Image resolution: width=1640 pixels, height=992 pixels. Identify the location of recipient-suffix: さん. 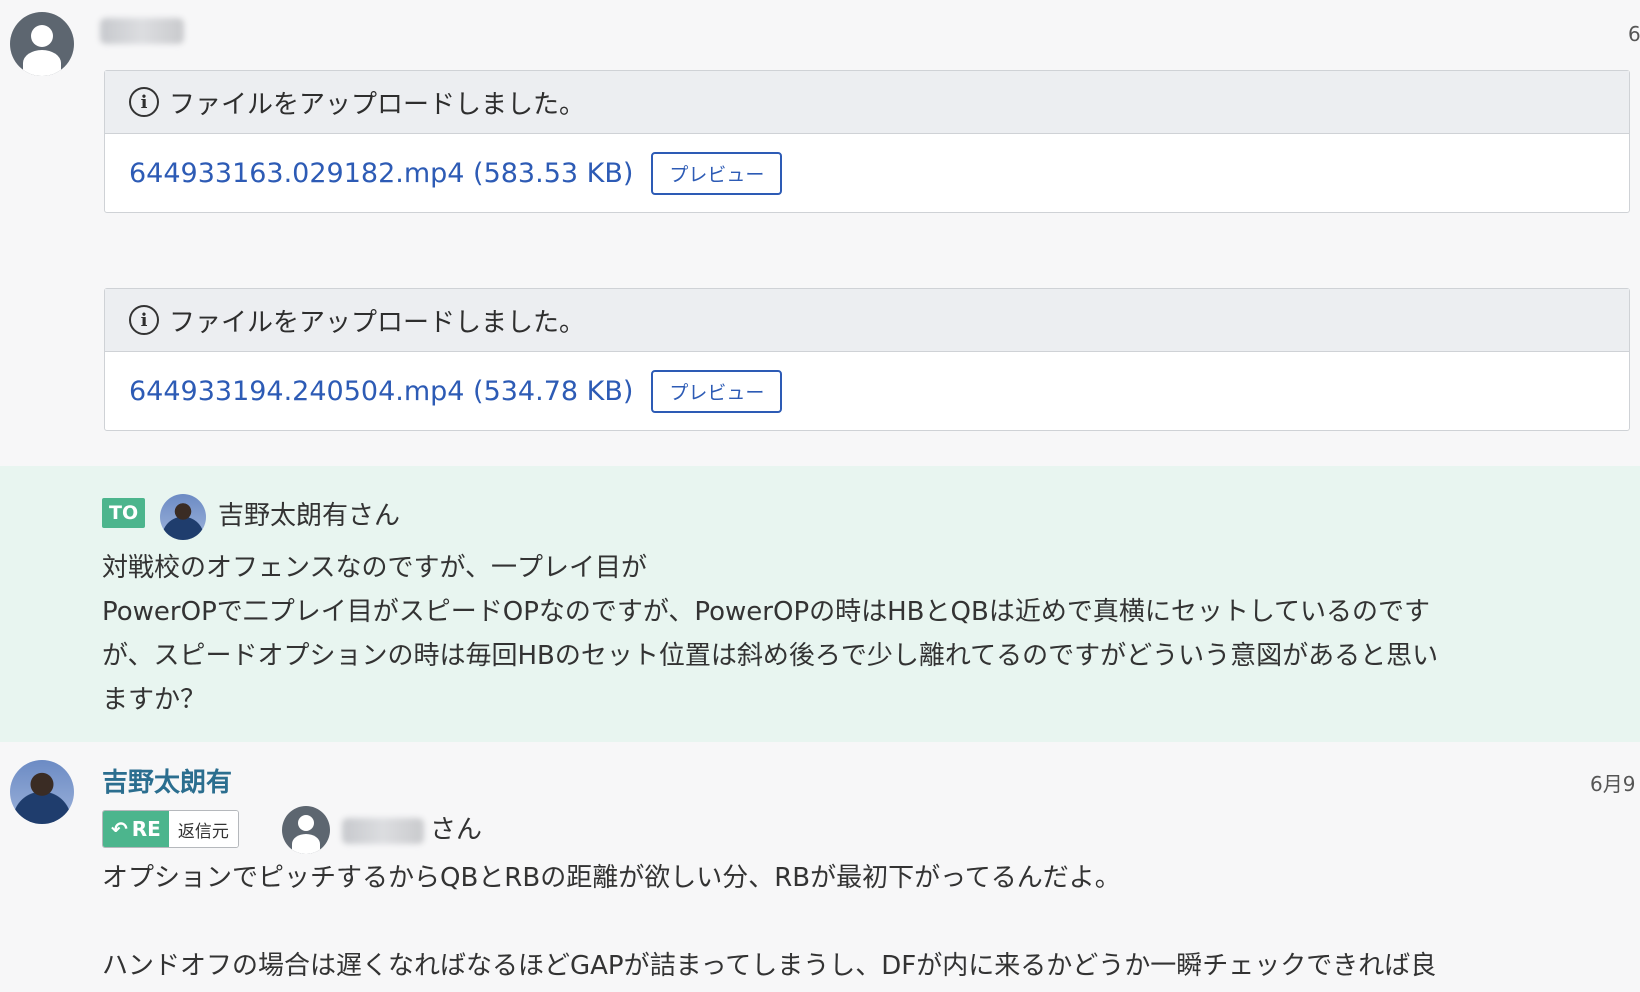
(456, 830).